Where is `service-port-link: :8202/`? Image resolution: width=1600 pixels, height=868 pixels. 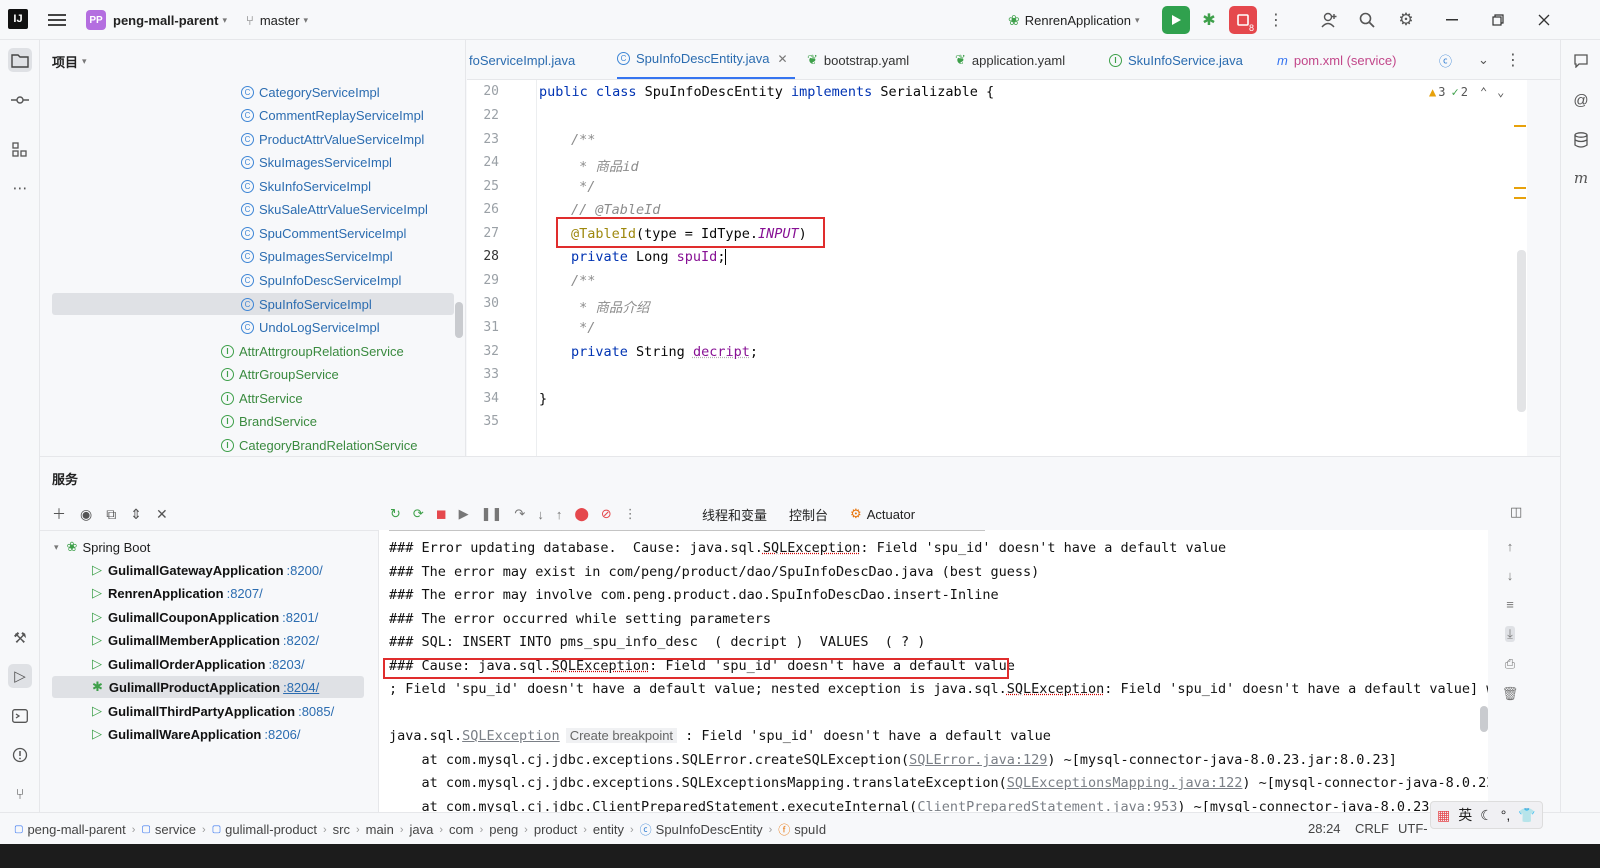 service-port-link: :8202/ is located at coordinates (301, 640).